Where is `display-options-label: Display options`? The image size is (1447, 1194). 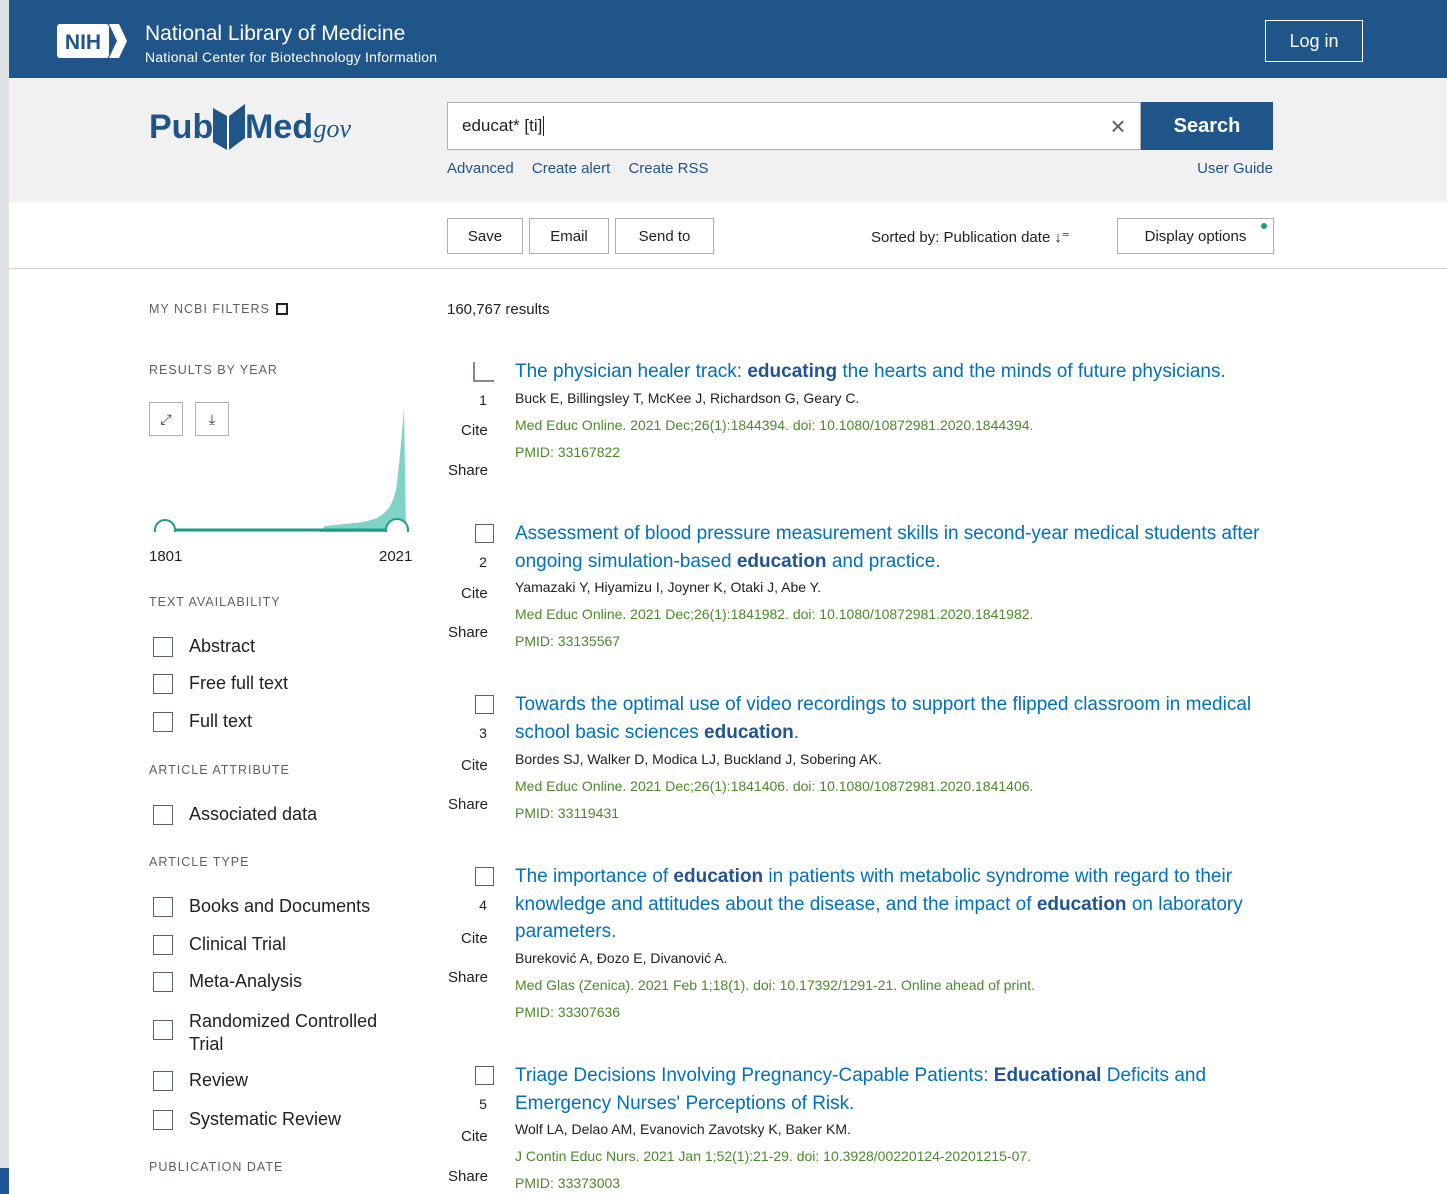 display-options-label: Display options is located at coordinates (1195, 236).